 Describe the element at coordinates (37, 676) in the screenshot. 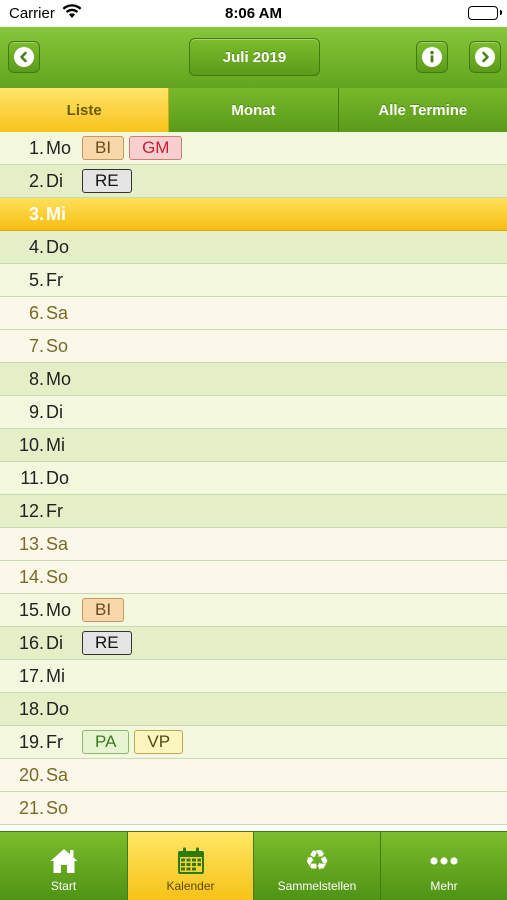

I see `day-label: 17. Mi` at that location.